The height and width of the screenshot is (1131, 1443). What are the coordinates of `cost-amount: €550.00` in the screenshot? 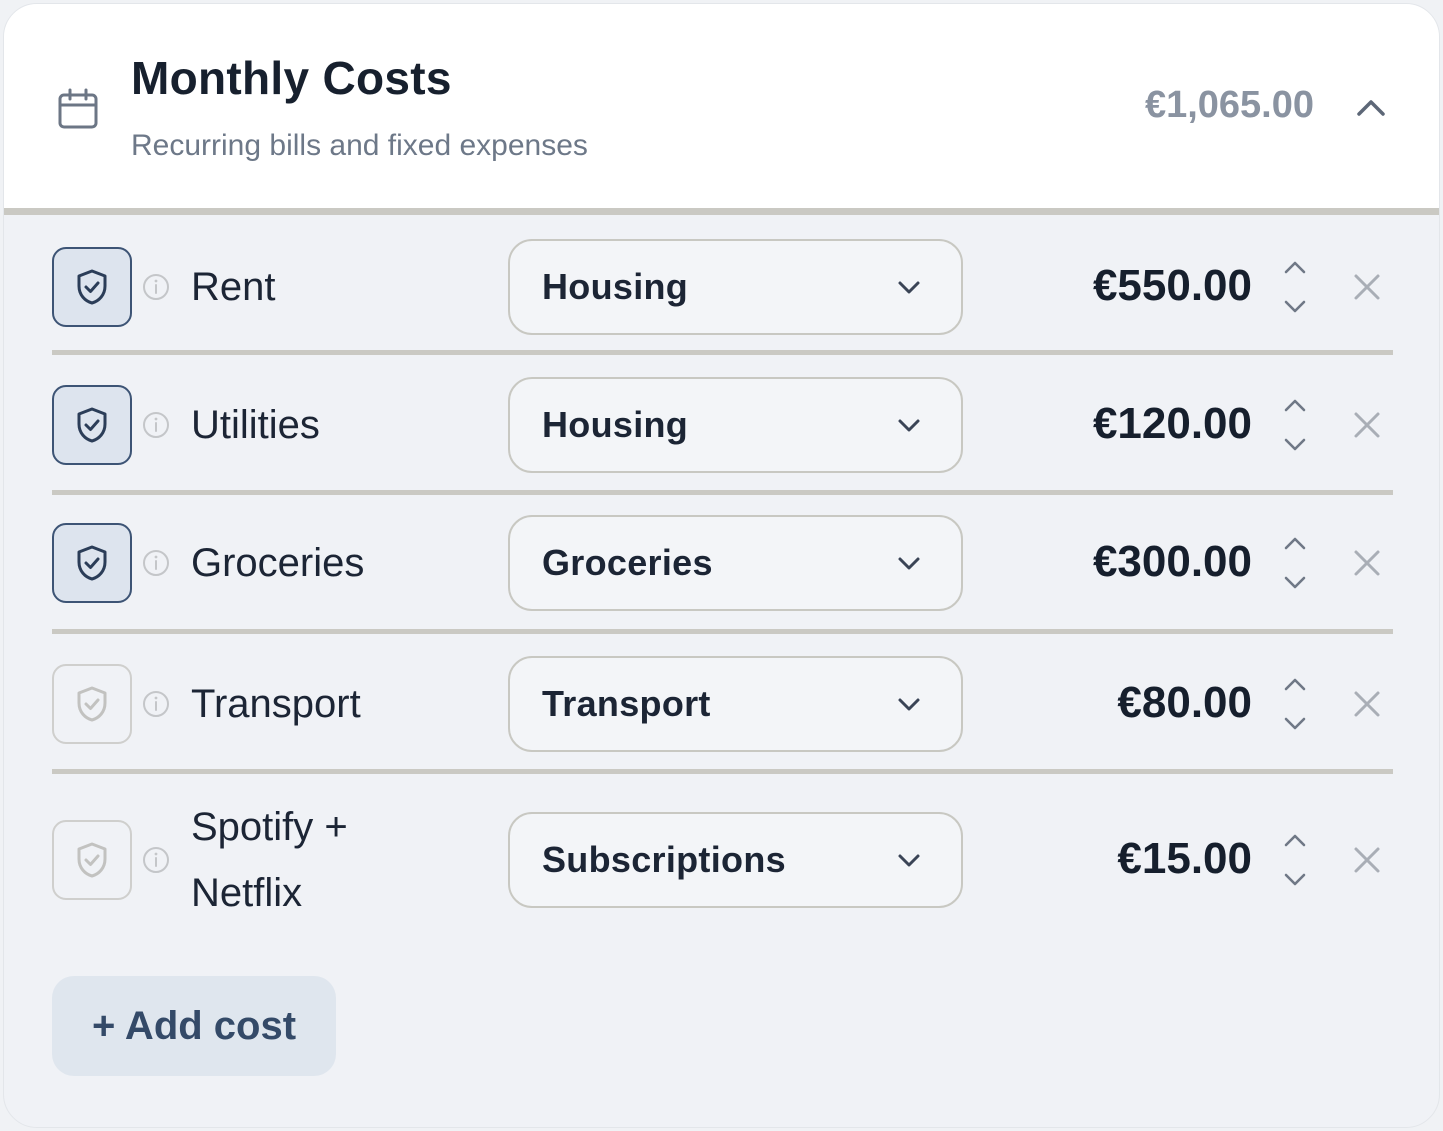 It's located at (1172, 286).